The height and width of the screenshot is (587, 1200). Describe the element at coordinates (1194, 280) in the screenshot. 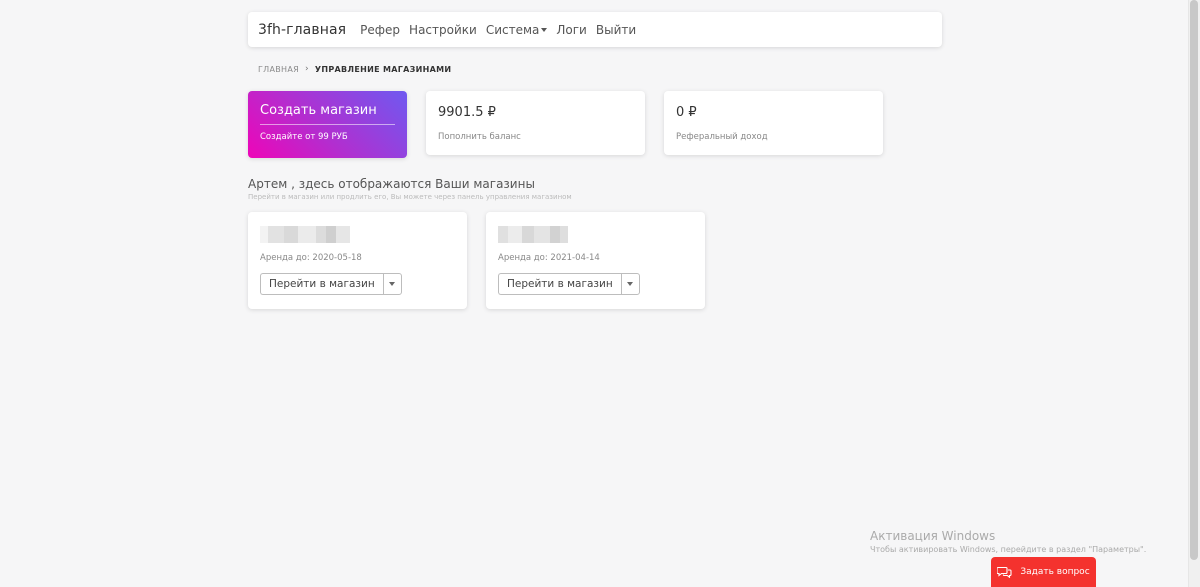

I see `scrollbar-thumb` at that location.